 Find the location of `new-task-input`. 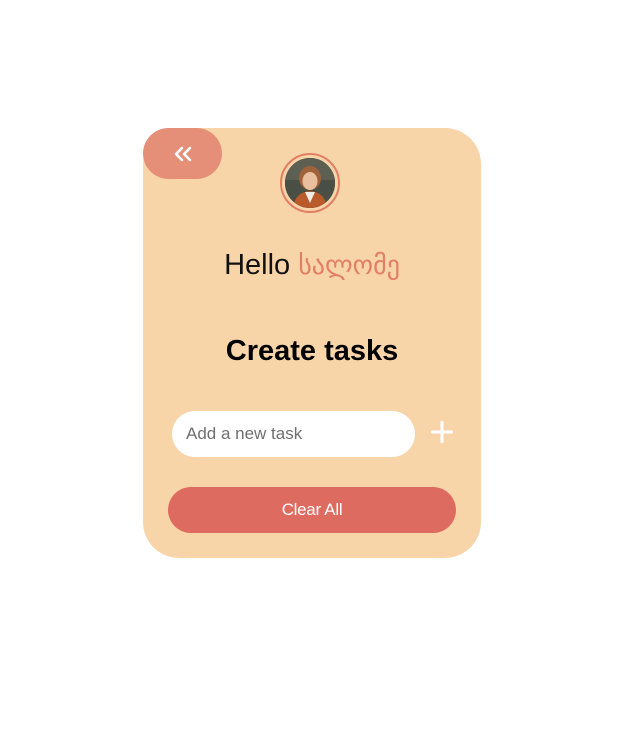

new-task-input is located at coordinates (293, 434).